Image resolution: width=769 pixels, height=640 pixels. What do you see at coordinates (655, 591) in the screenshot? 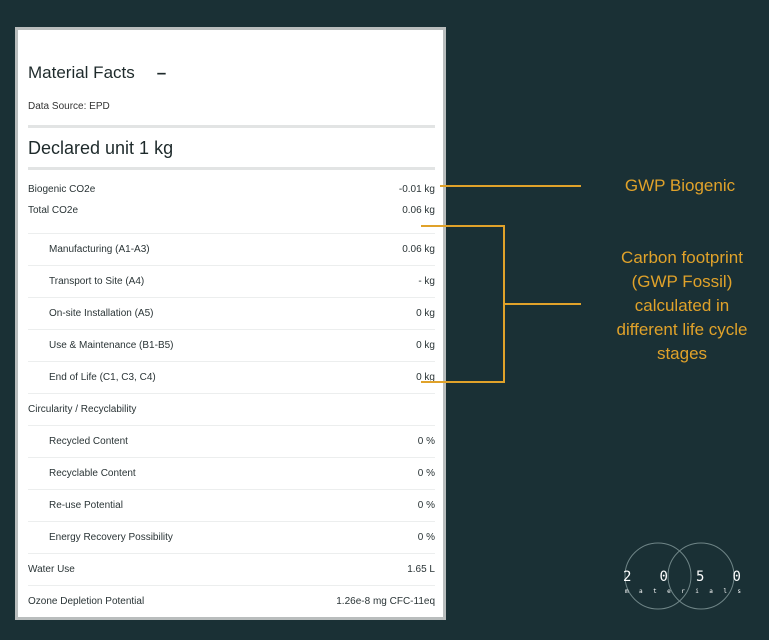
I see `logo-letter: t` at bounding box center [655, 591].